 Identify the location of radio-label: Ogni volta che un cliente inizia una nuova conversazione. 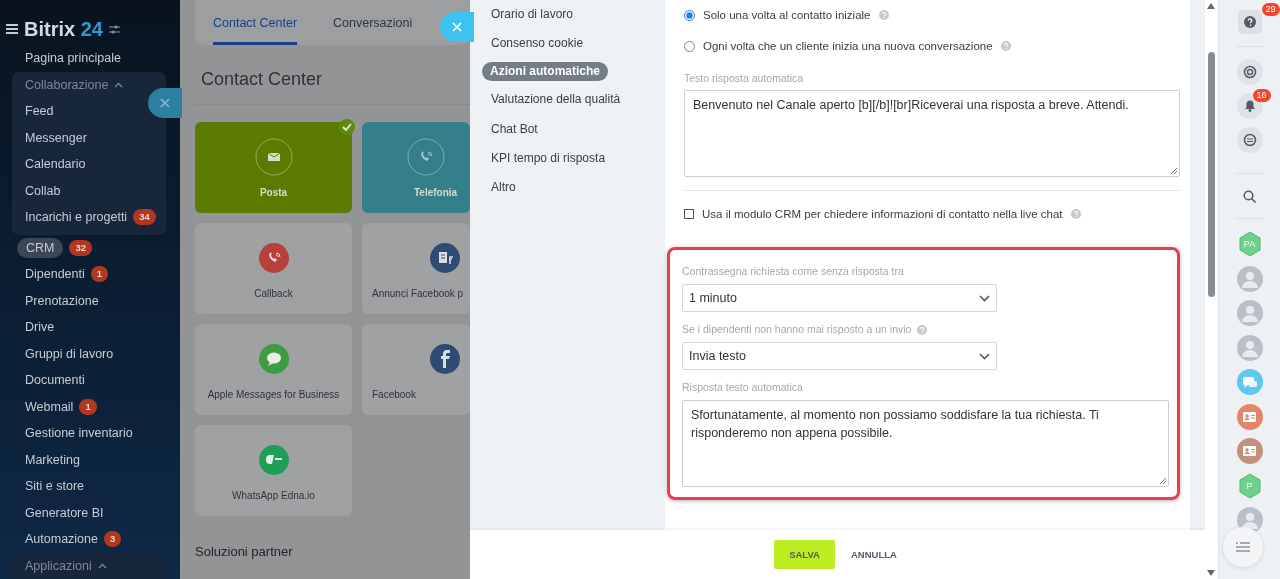
(848, 46).